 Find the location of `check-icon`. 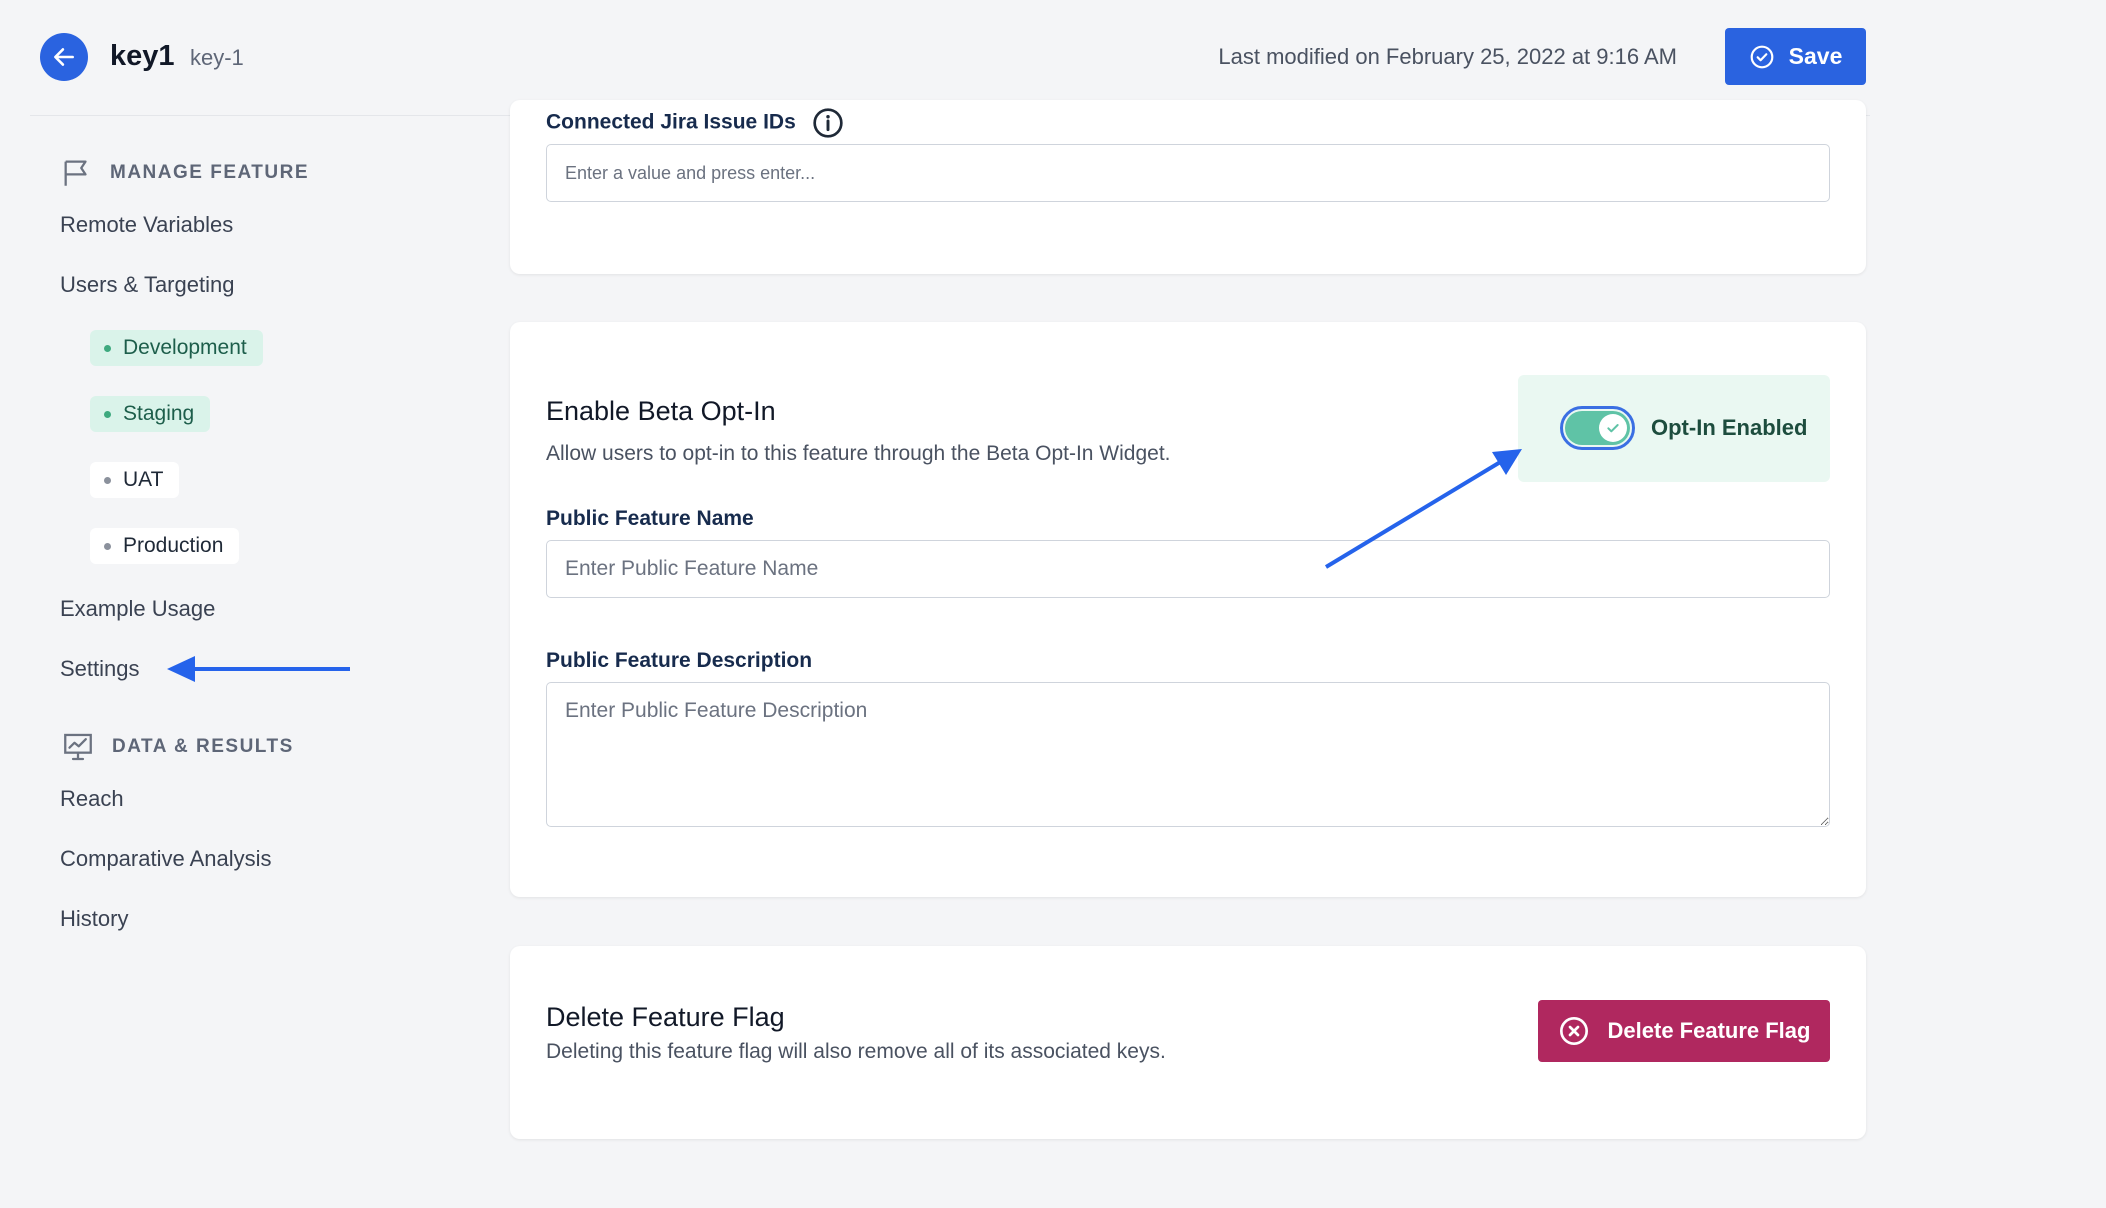

check-icon is located at coordinates (1613, 428).